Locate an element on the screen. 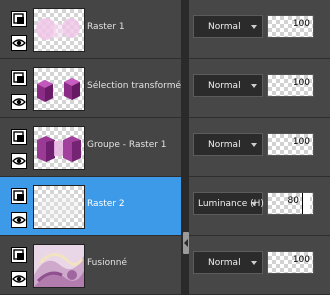 The height and width of the screenshot is (295, 330). opacity-value: 80 is located at coordinates (293, 201).